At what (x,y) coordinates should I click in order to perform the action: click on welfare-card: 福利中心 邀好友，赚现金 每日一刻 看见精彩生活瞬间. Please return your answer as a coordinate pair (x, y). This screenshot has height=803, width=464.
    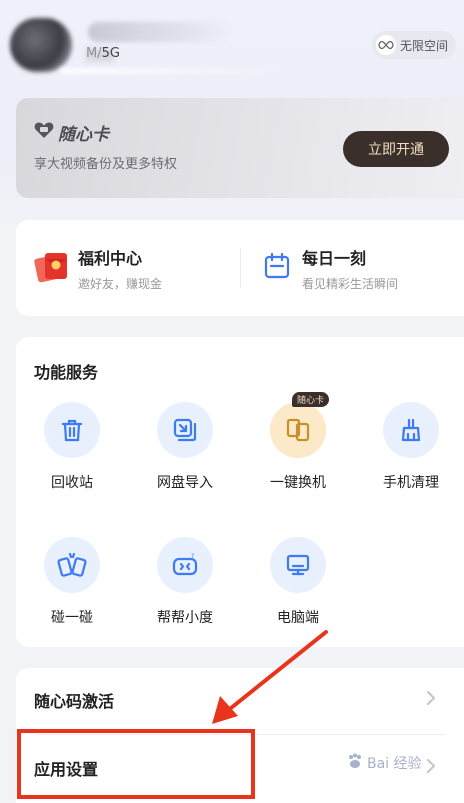
    Looking at the image, I should click on (240, 268).